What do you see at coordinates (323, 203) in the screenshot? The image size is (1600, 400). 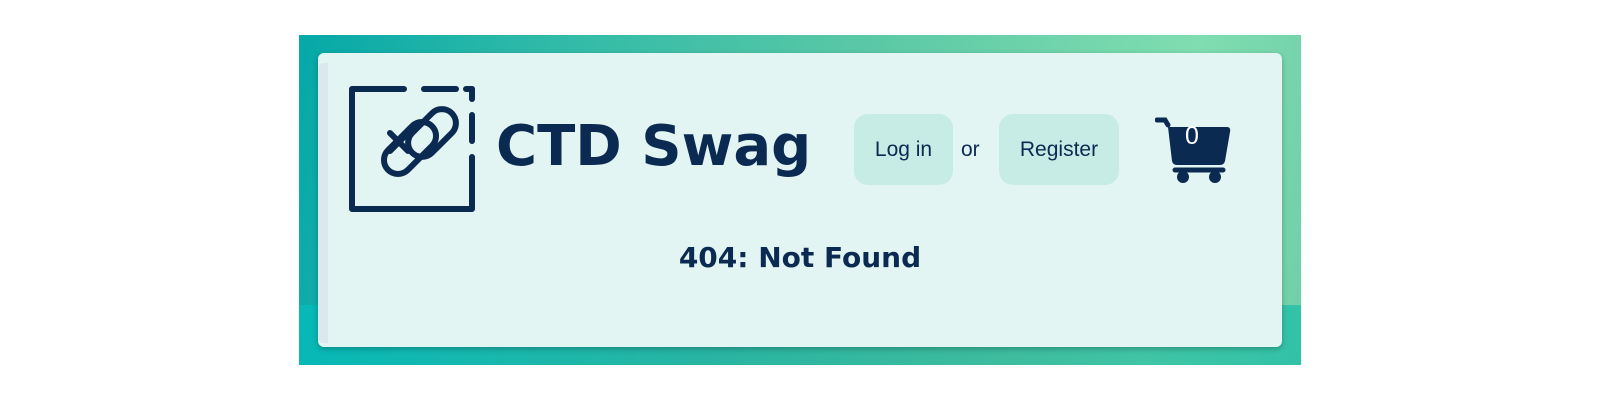 I see `card-edge` at bounding box center [323, 203].